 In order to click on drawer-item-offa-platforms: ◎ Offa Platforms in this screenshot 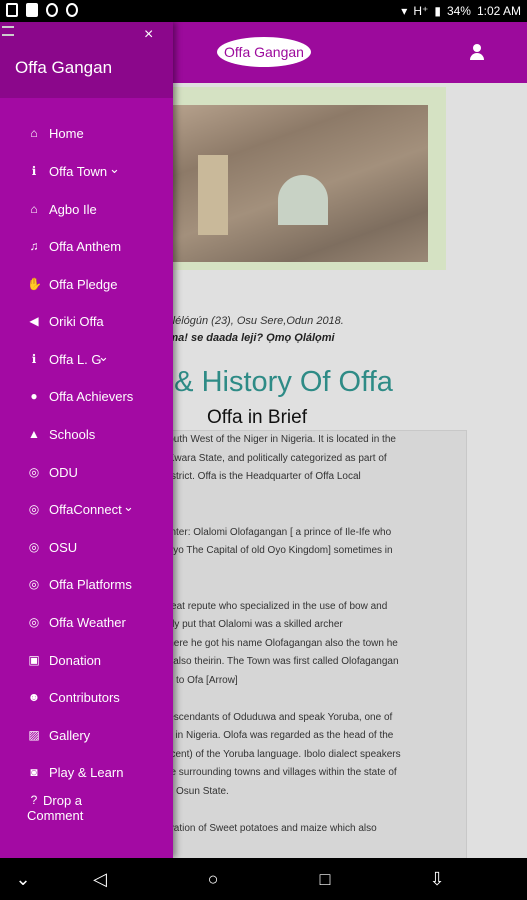, I will do `click(86, 585)`.